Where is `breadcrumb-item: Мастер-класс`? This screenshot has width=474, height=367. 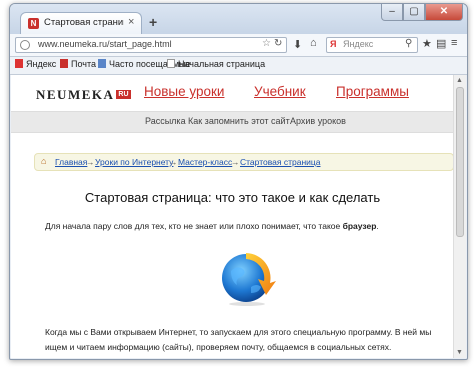
breadcrumb-item: Мастер-класс is located at coordinates (205, 162).